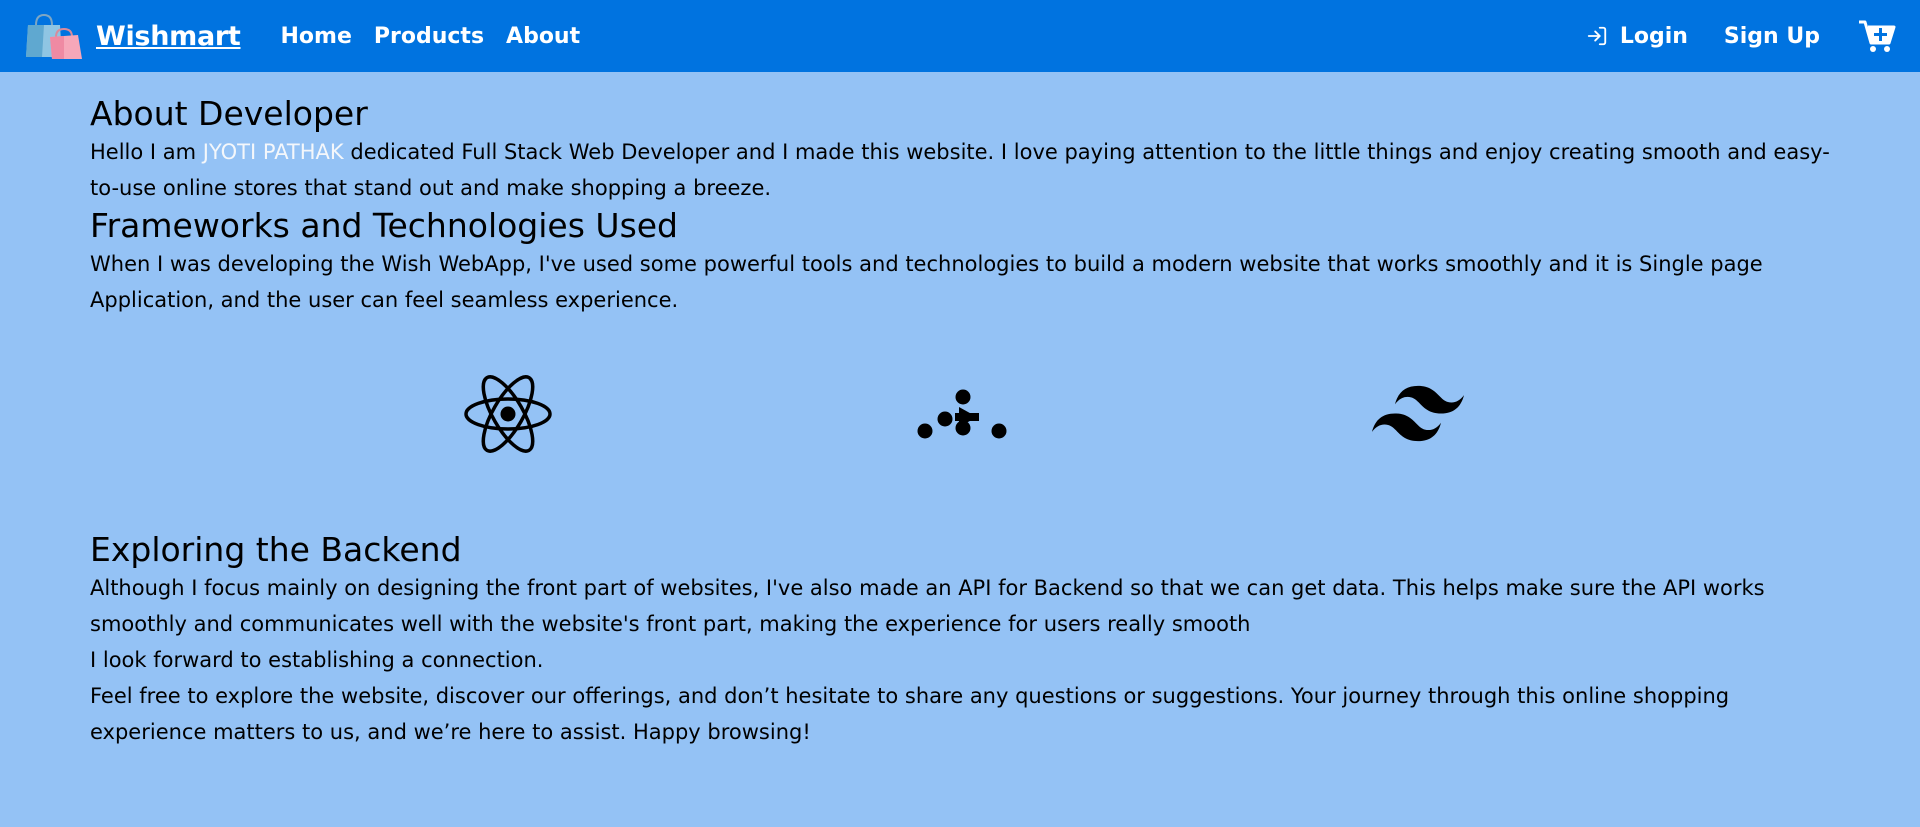 The height and width of the screenshot is (827, 1920). What do you see at coordinates (429, 36) in the screenshot?
I see `nav-products: Products` at bounding box center [429, 36].